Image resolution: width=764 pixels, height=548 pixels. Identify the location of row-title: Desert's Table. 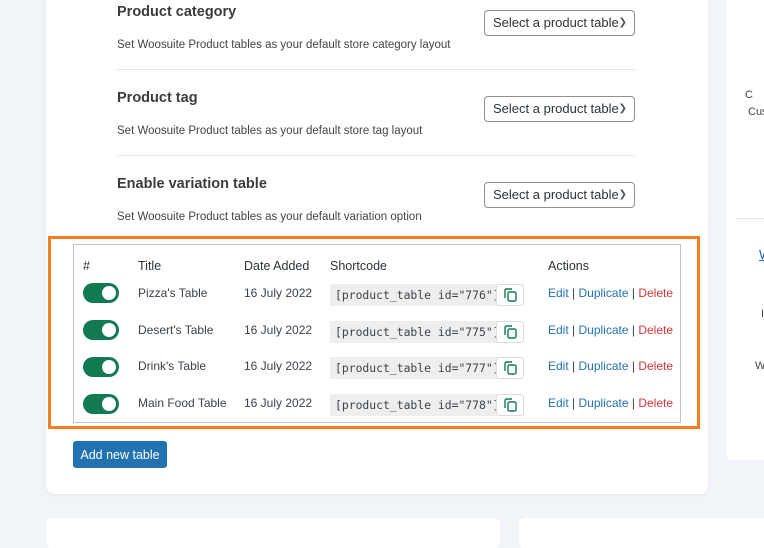
(176, 330).